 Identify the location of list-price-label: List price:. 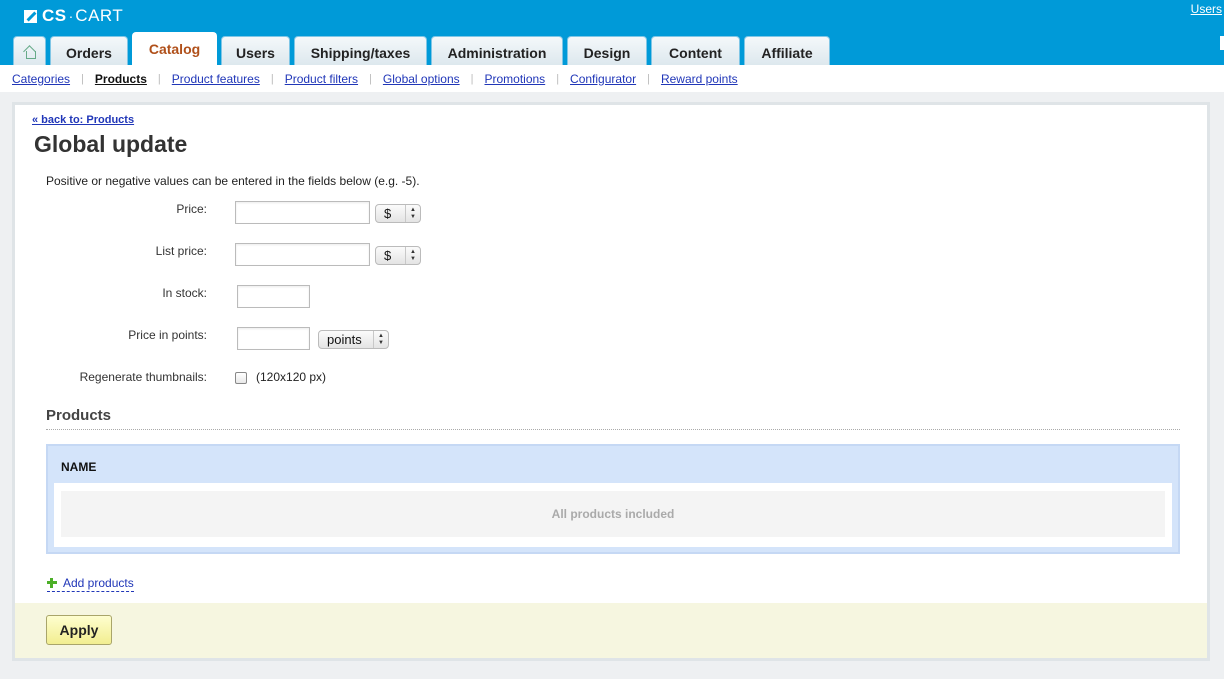
(181, 251).